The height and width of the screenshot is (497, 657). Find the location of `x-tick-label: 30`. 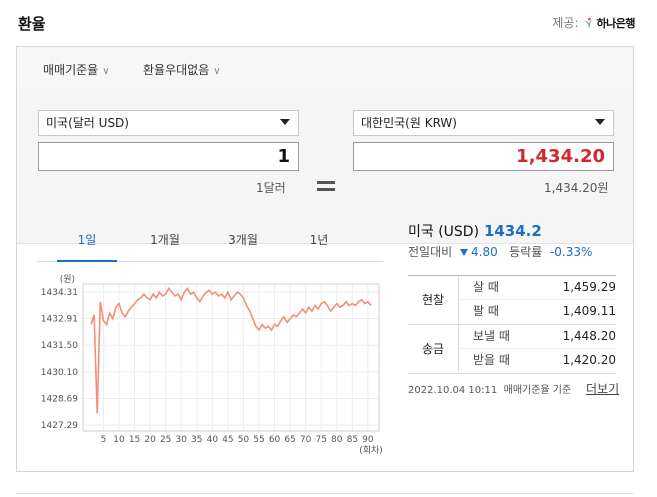

x-tick-label: 30 is located at coordinates (181, 440).